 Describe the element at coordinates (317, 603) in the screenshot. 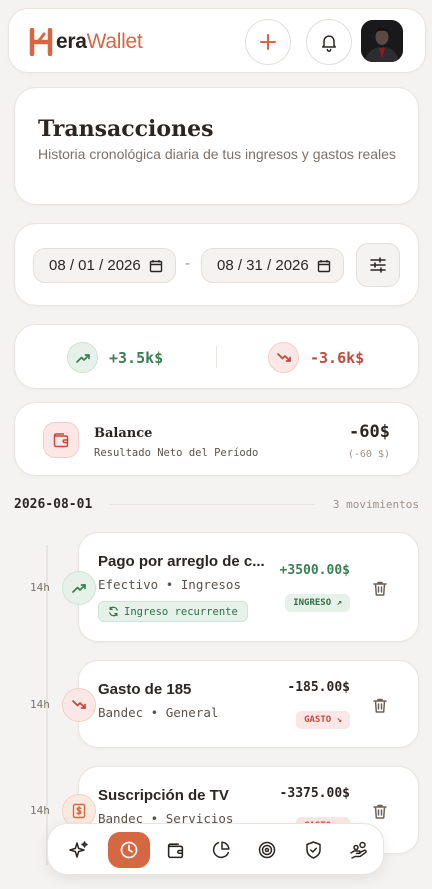

I see `tx-type-badge: INGRESO ↗` at that location.